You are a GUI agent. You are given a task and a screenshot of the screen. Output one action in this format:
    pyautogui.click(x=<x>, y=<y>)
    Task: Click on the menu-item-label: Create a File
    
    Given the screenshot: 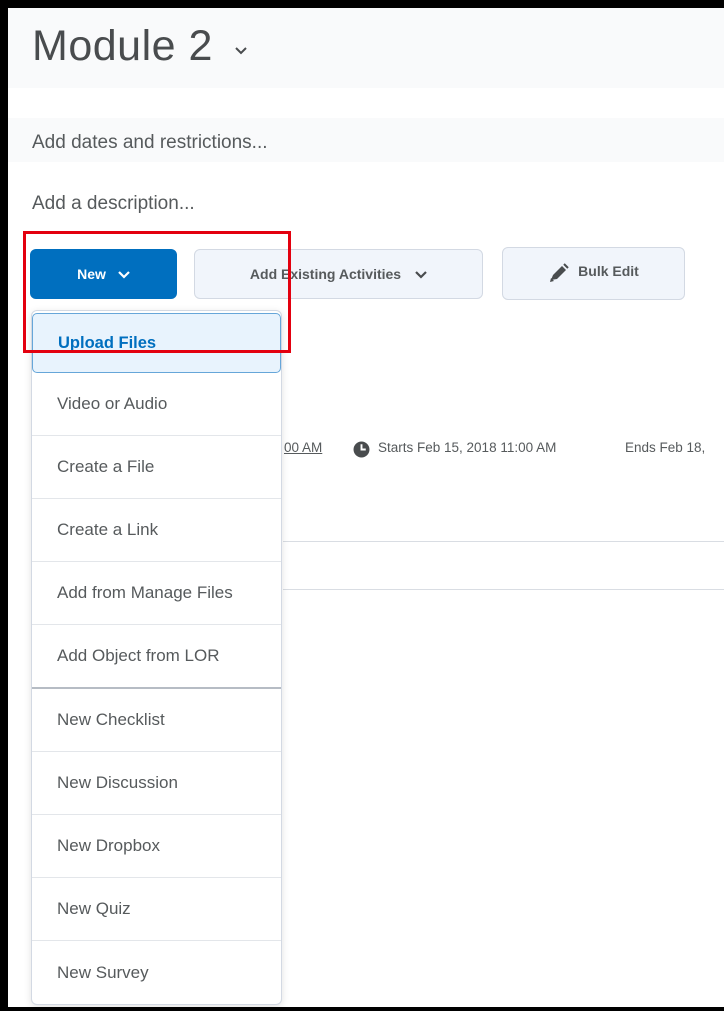 What is the action you would take?
    pyautogui.click(x=106, y=466)
    